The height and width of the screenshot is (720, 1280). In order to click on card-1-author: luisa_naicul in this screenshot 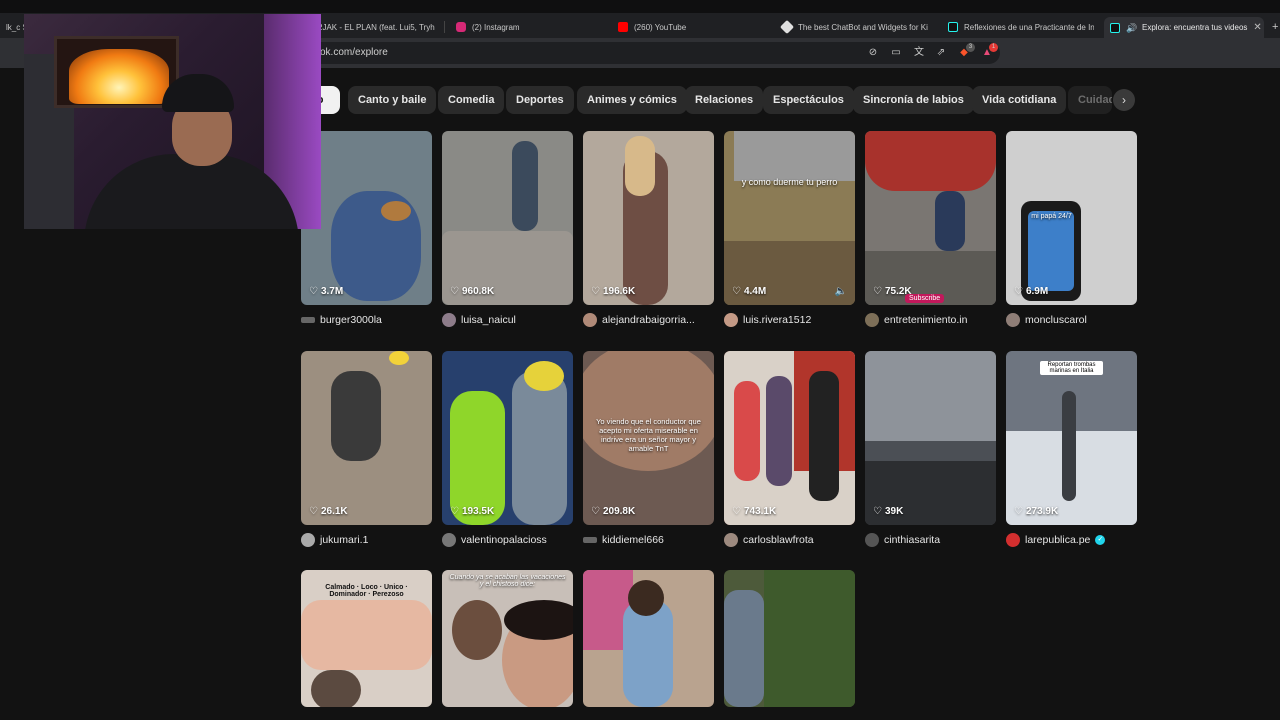, I will do `click(479, 320)`.